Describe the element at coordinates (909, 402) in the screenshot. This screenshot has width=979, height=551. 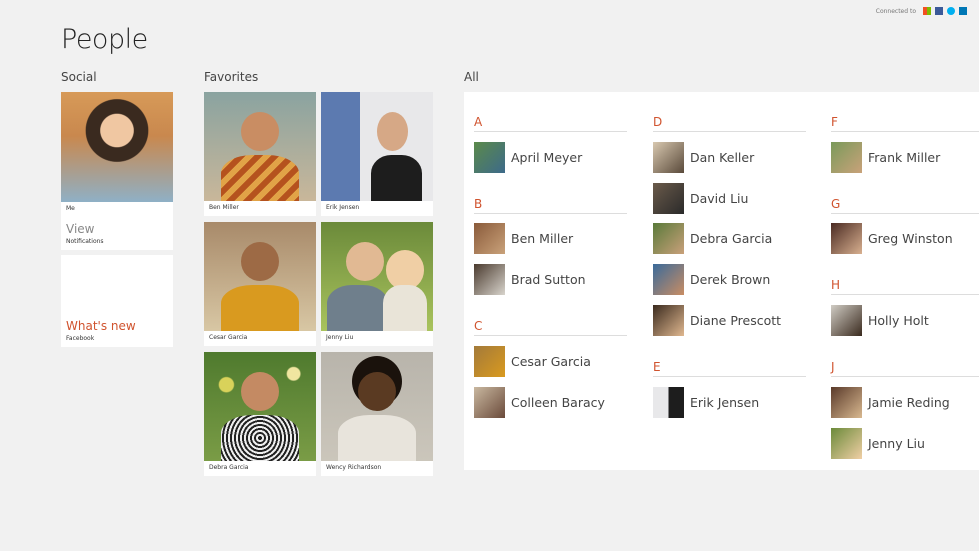
I see `contact-name: Jamie Reding` at that location.